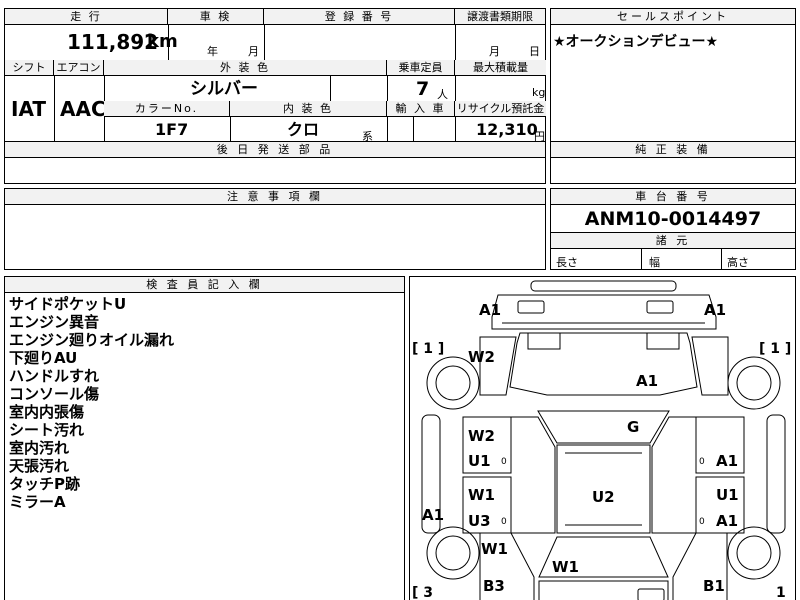  What do you see at coordinates (44, 484) in the screenshot?
I see `remark-line: タッチP跡` at bounding box center [44, 484].